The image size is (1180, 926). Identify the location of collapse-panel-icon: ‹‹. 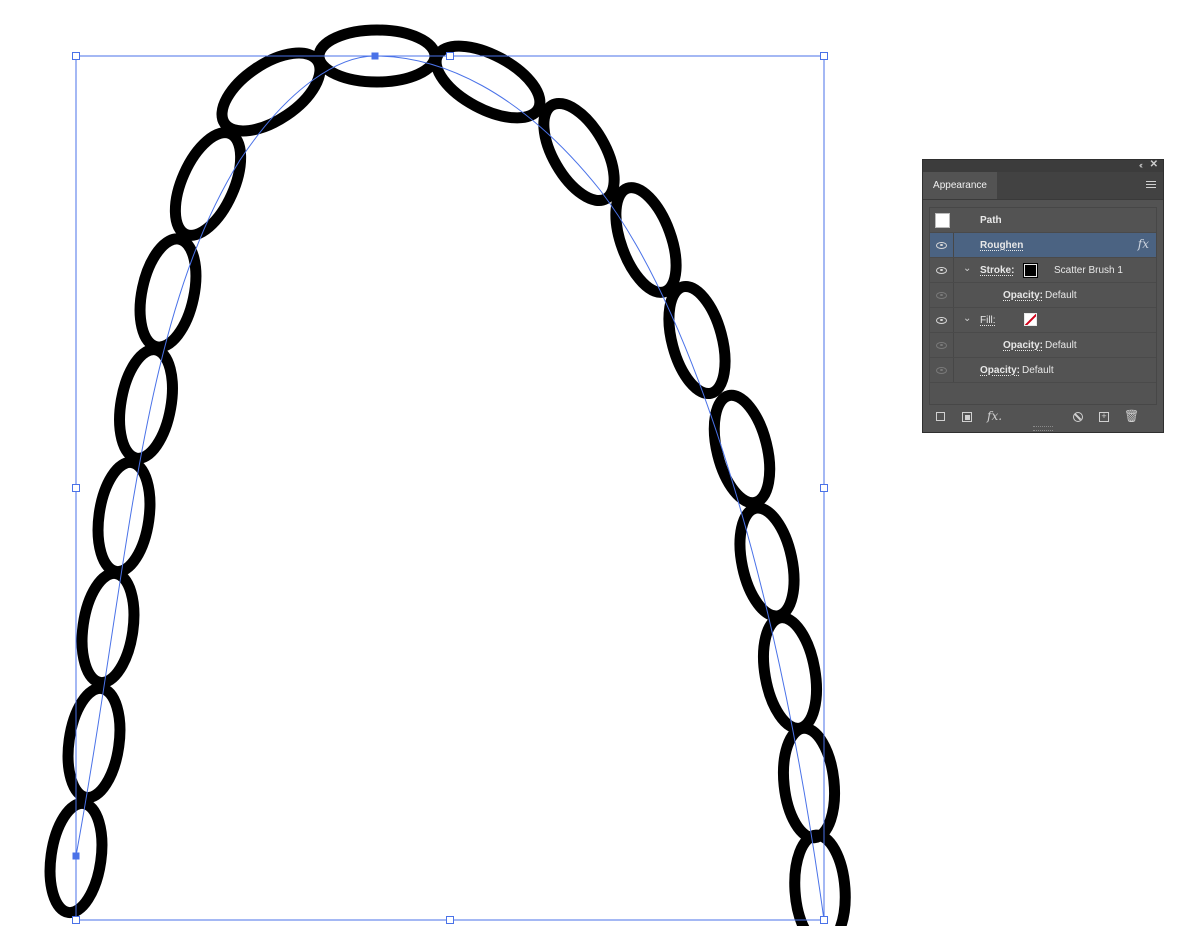
(1141, 165).